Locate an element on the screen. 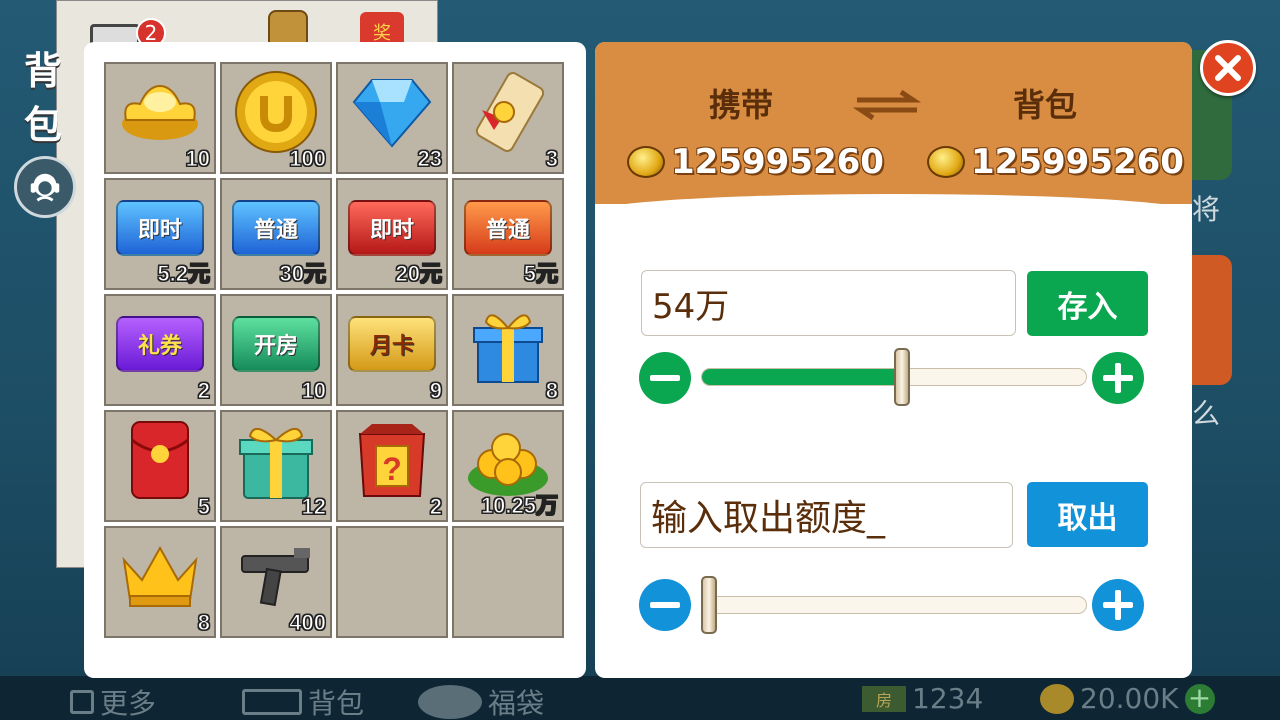  gun-icon is located at coordinates (276, 576).